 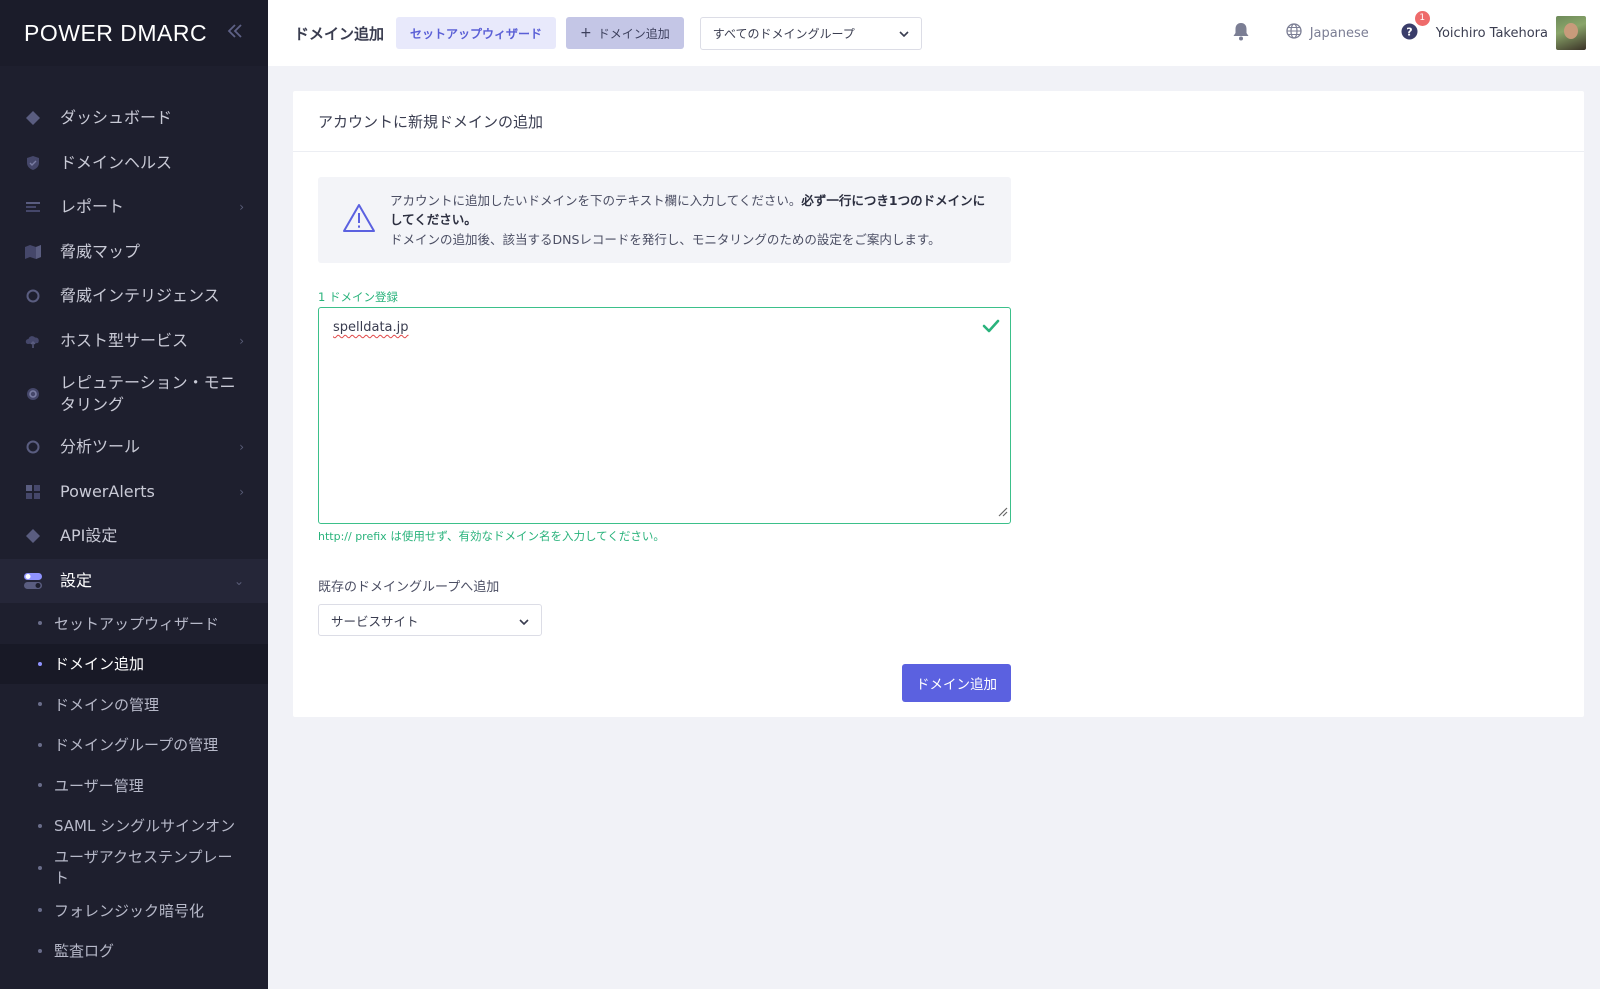 I want to click on toggle-icon, so click(x=33, y=581).